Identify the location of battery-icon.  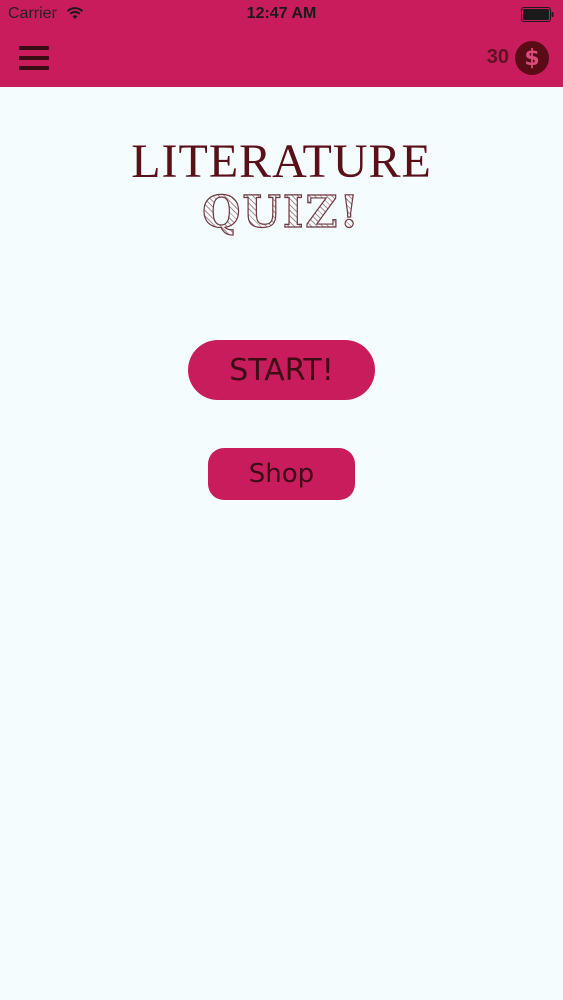
(537, 14).